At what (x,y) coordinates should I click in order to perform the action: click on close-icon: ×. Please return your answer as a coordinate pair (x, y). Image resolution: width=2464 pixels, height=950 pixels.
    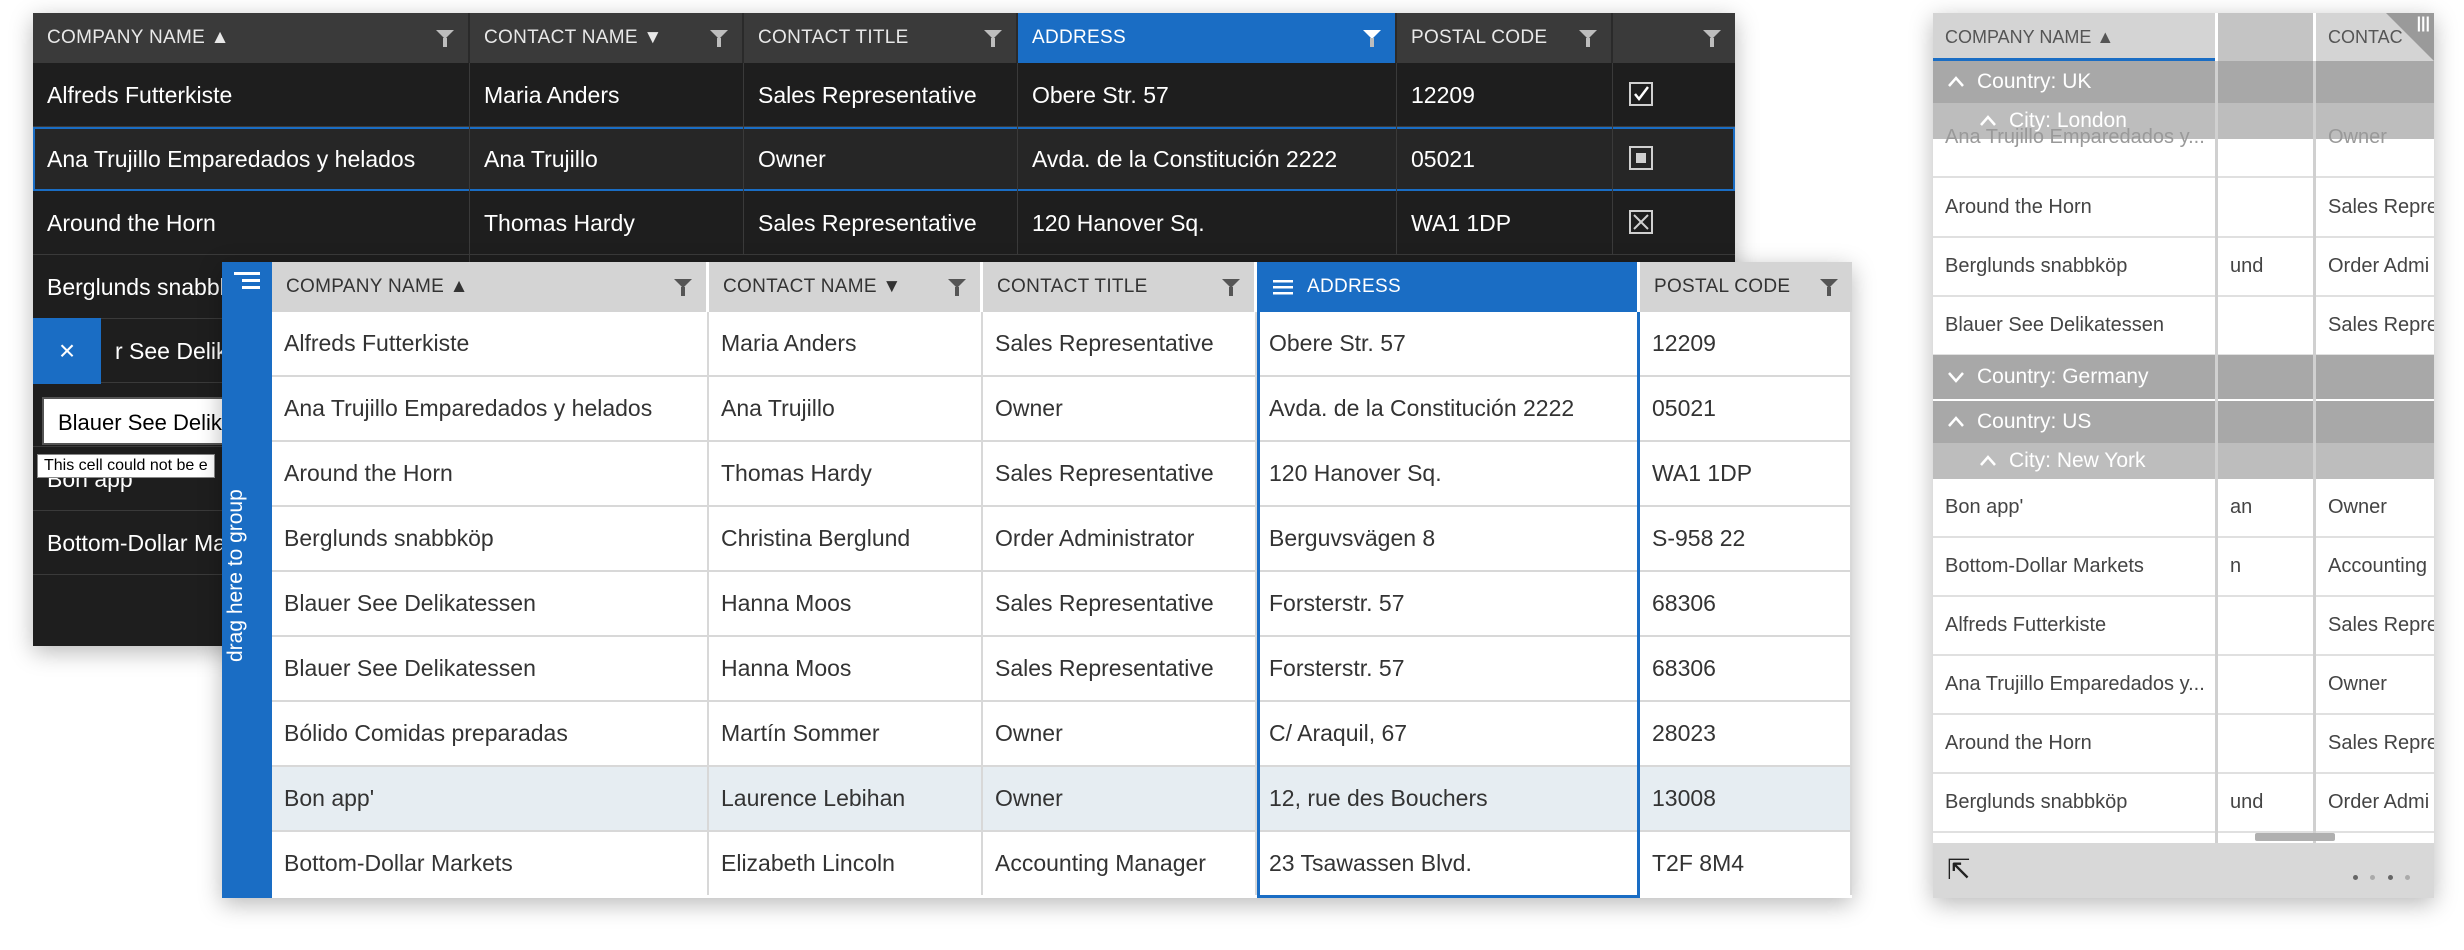
    Looking at the image, I should click on (67, 351).